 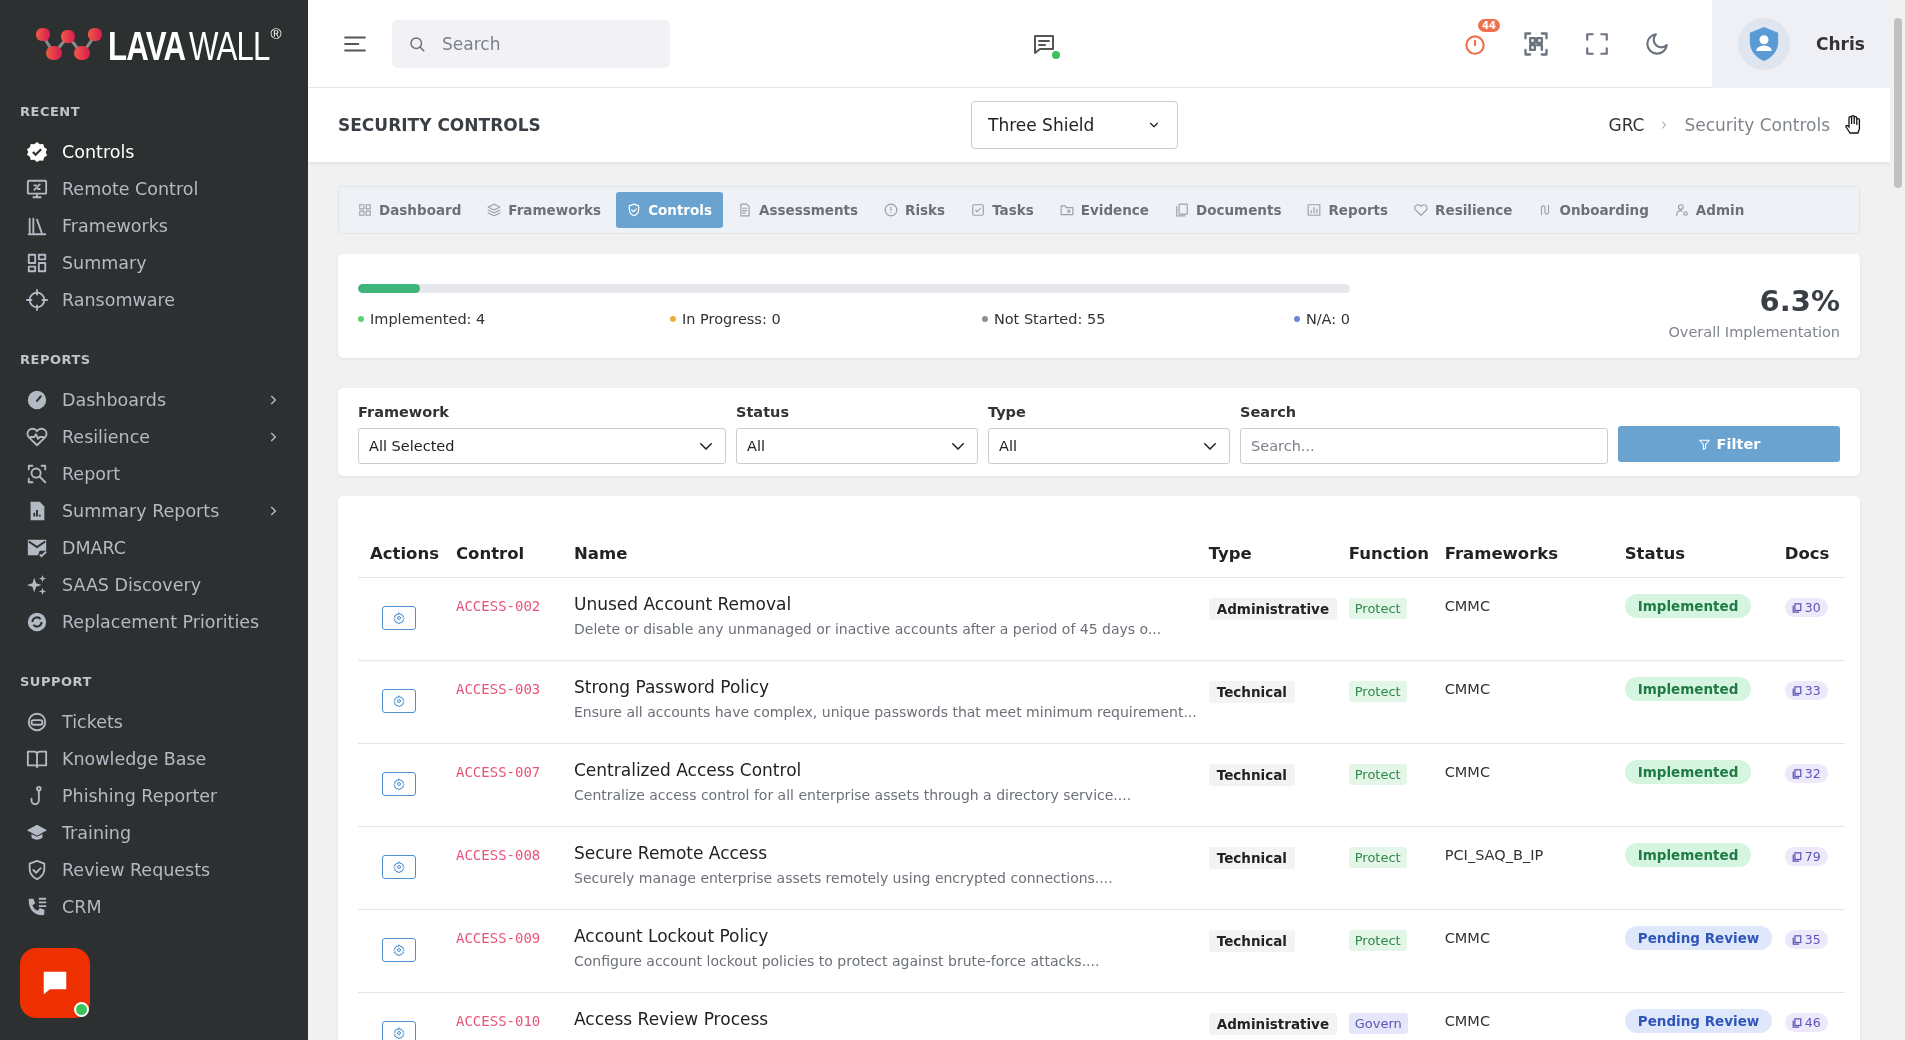 I want to click on sidebar-item: Knowledge Base, so click(x=154, y=758).